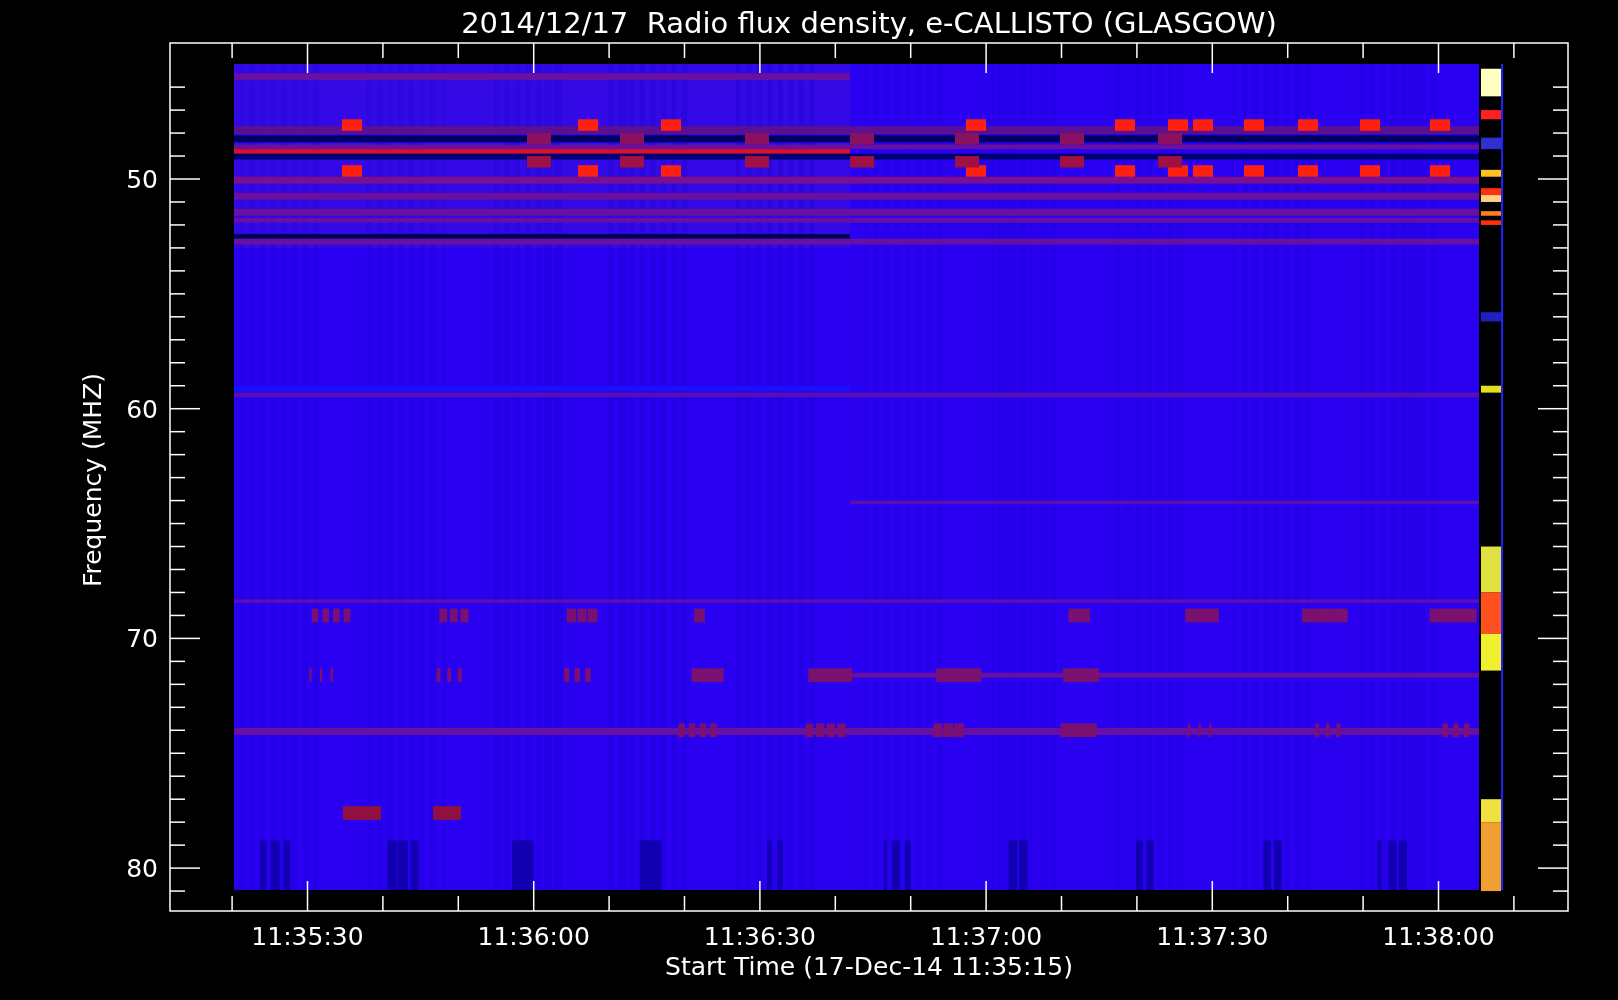 The height and width of the screenshot is (1000, 1618). What do you see at coordinates (92, 480) in the screenshot?
I see `y-axis-label: Frequency (MHZ)` at bounding box center [92, 480].